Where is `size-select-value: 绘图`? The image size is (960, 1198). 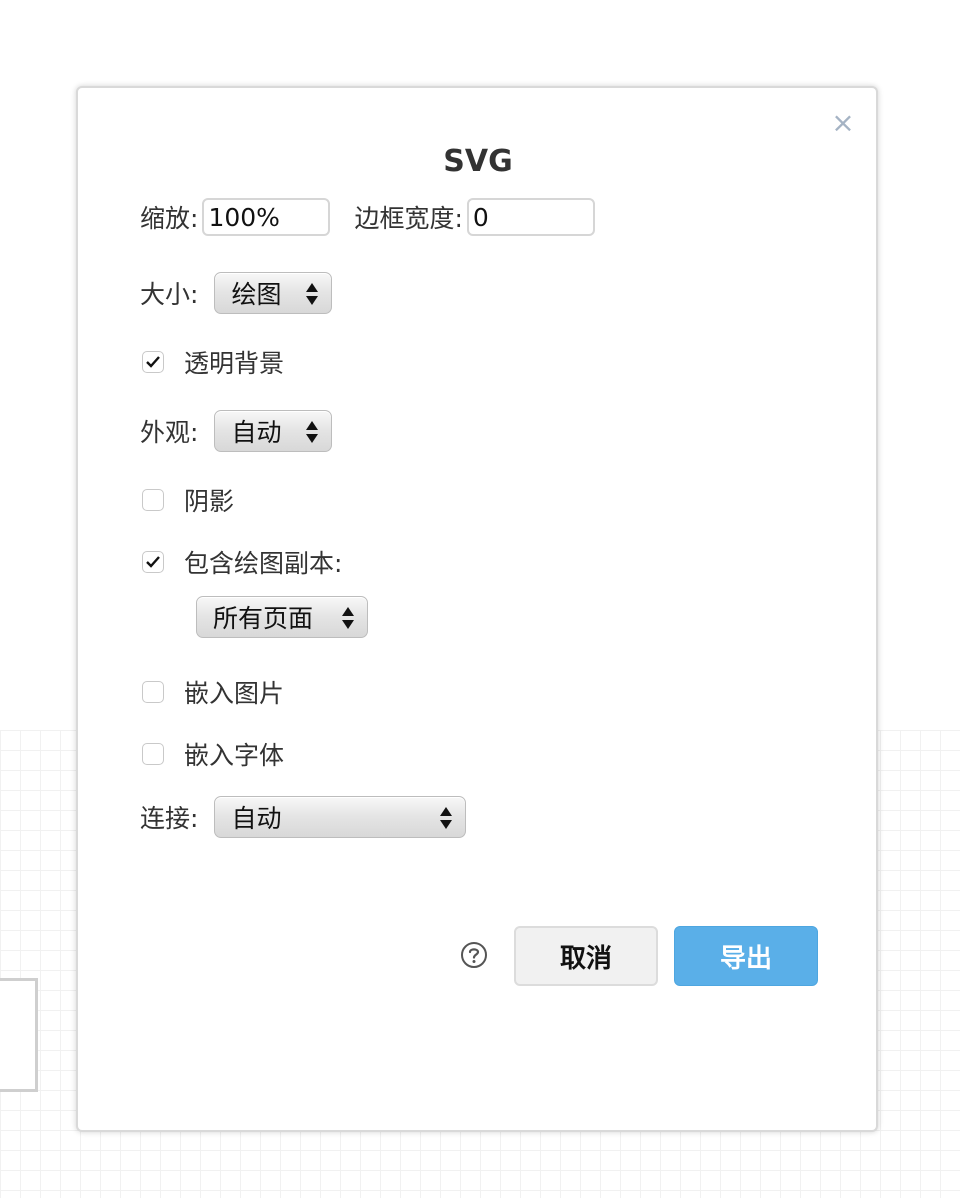
size-select-value: 绘图 is located at coordinates (256, 294).